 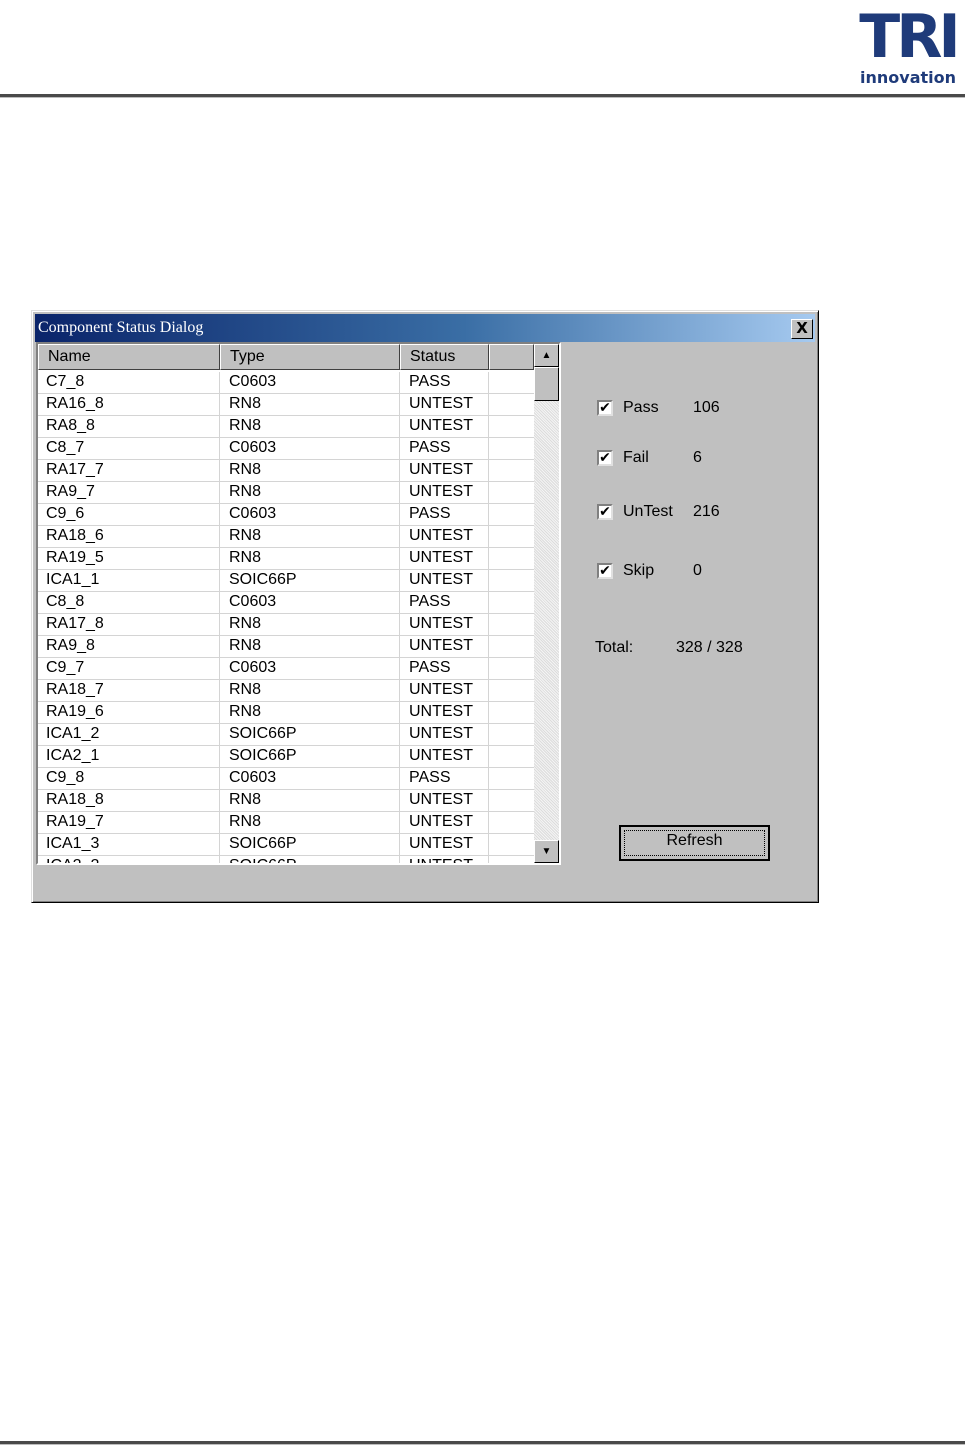 I want to click on cell-name: ICA2_1, so click(x=73, y=755).